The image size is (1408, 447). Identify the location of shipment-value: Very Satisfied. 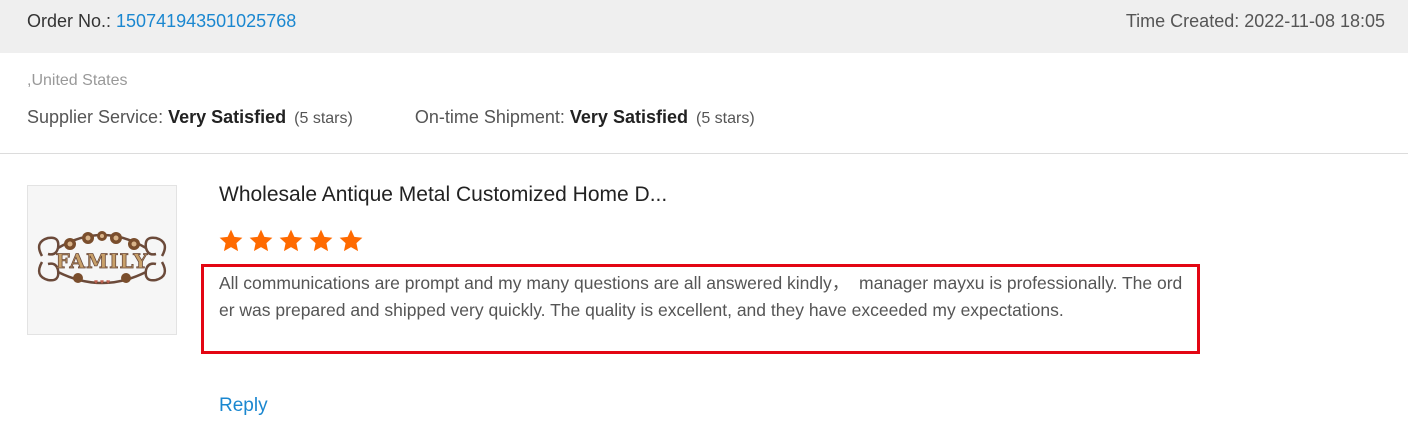
(628, 117).